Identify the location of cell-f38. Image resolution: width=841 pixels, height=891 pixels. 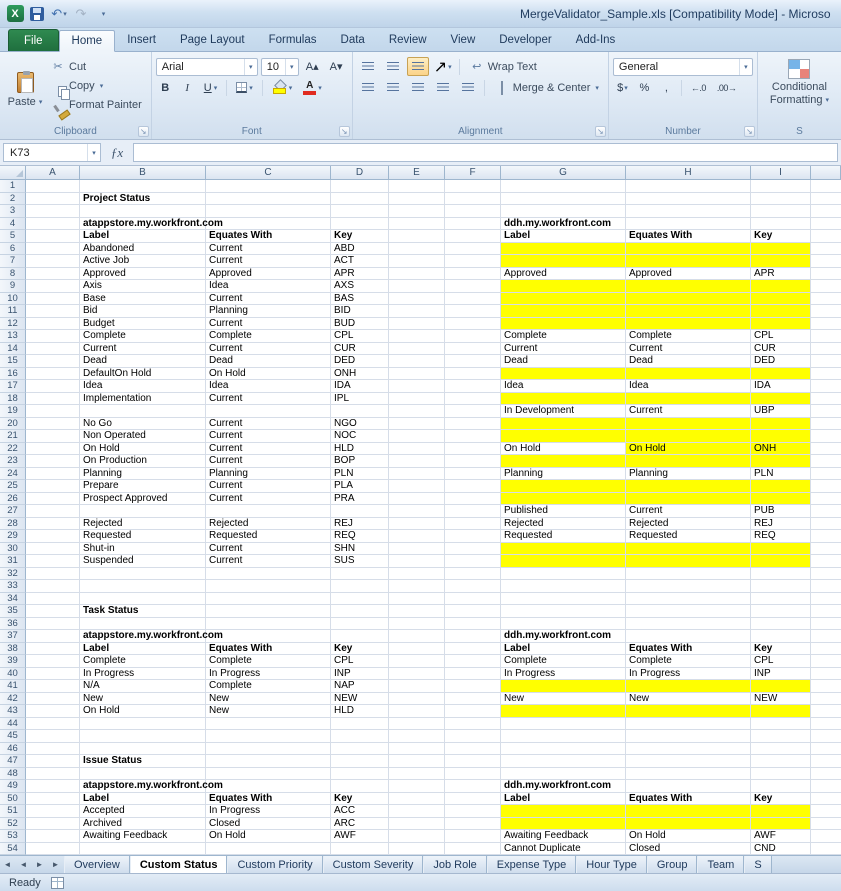
(473, 648).